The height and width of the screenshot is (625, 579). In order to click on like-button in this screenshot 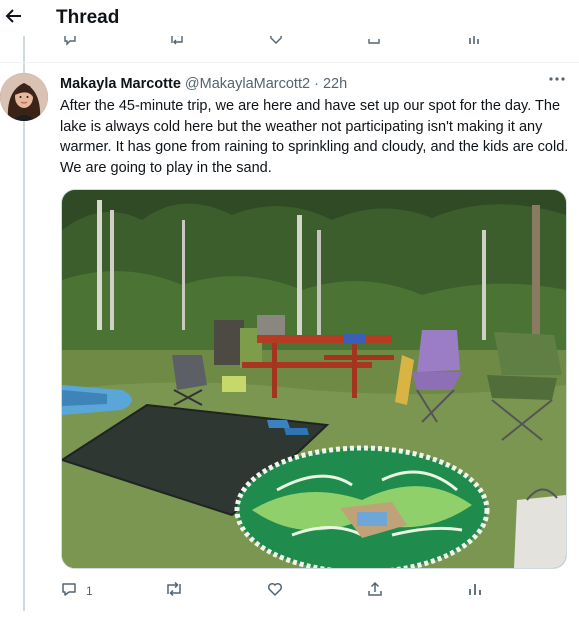, I will do `click(275, 591)`.